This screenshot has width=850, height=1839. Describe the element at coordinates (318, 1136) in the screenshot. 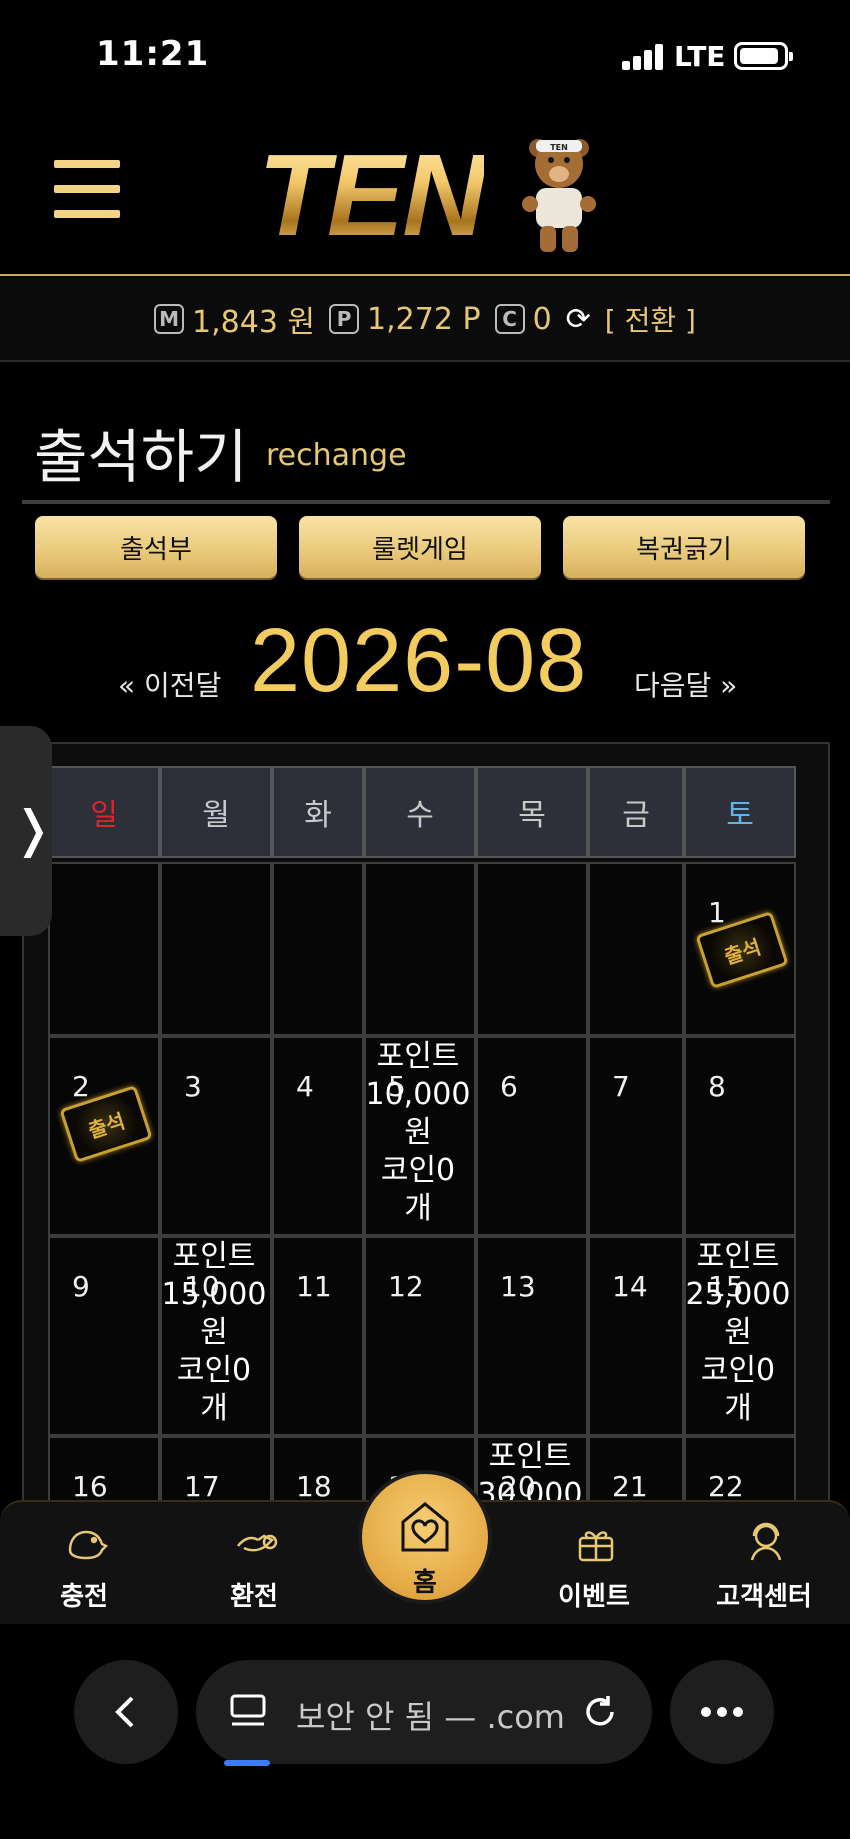

I see `calendar-day-cell: 4` at that location.